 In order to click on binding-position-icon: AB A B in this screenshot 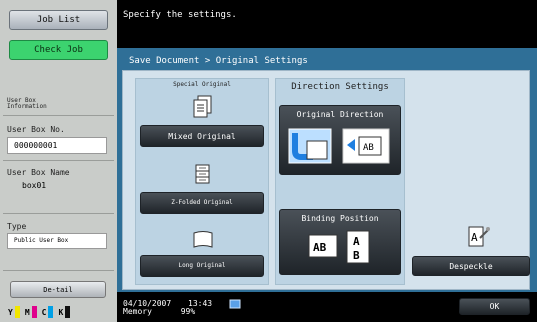, I will do `click(339, 247)`.